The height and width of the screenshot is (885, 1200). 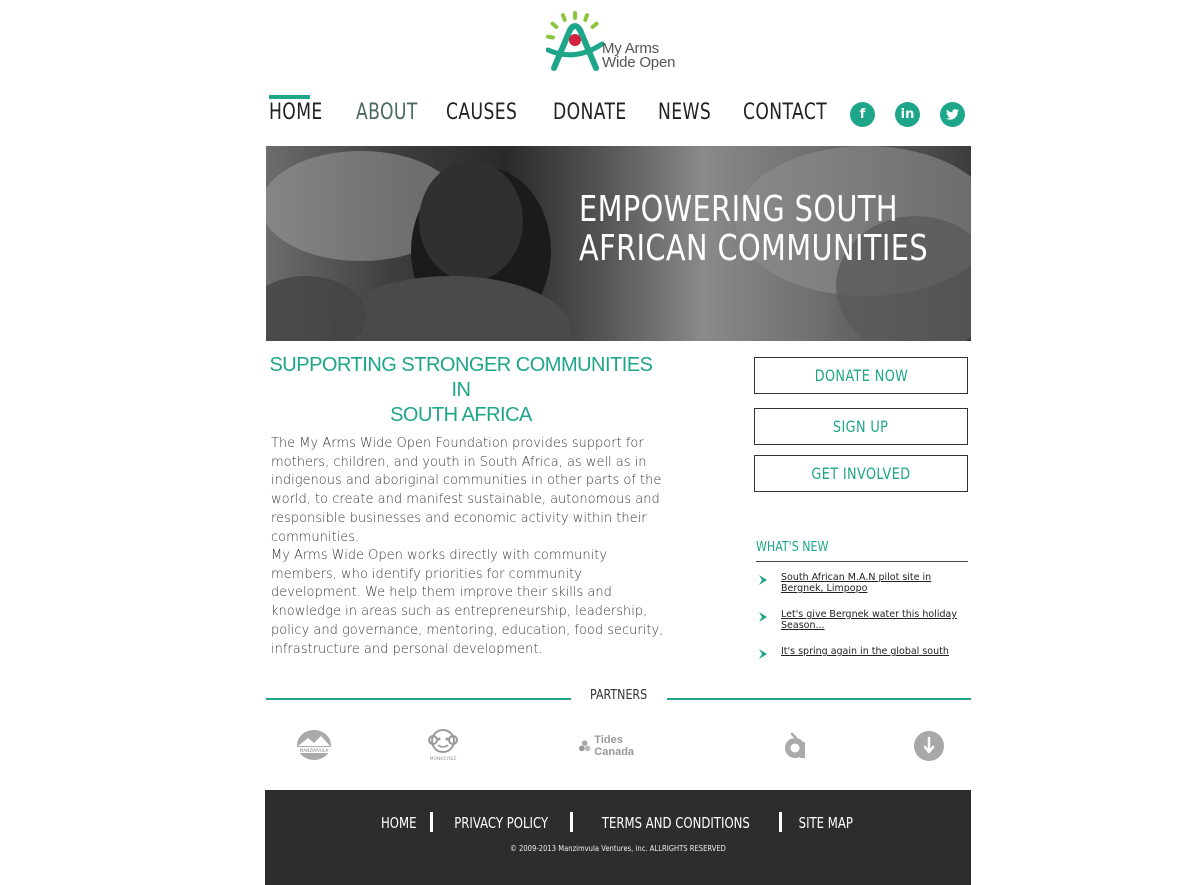 I want to click on sign-up-label: SIGN UP, so click(x=861, y=426).